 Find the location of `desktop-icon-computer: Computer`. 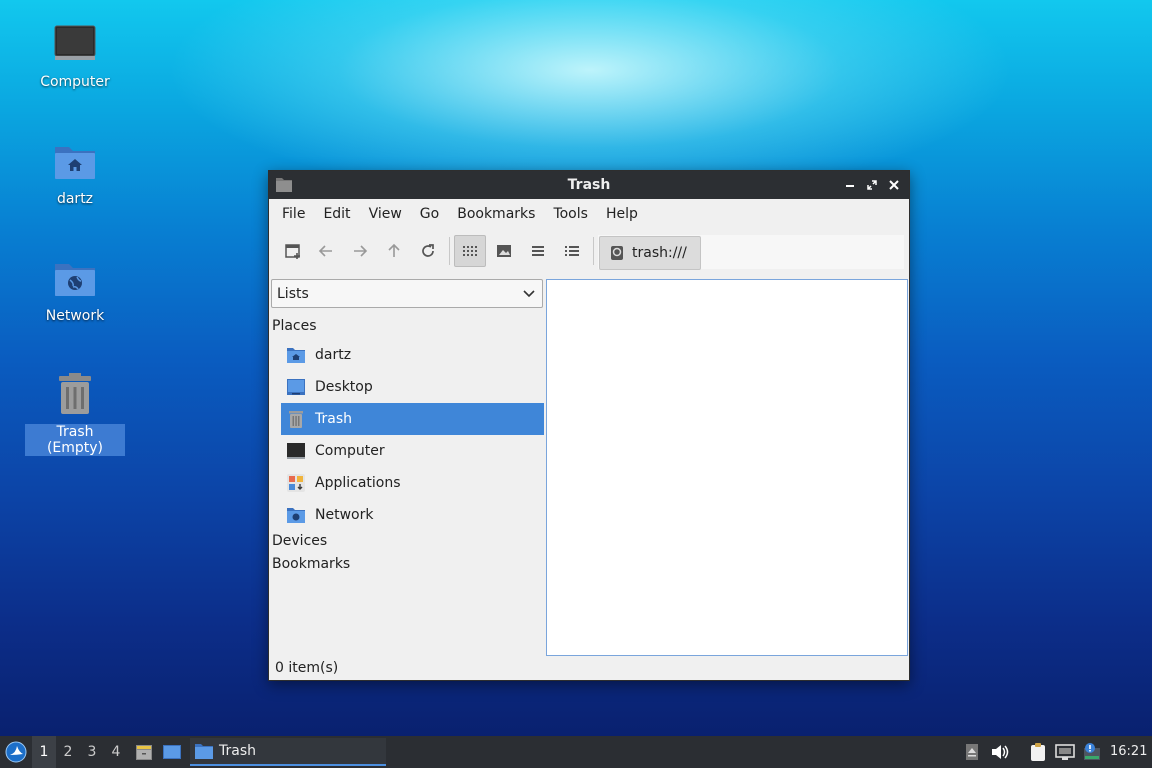

desktop-icon-computer: Computer is located at coordinates (75, 56).